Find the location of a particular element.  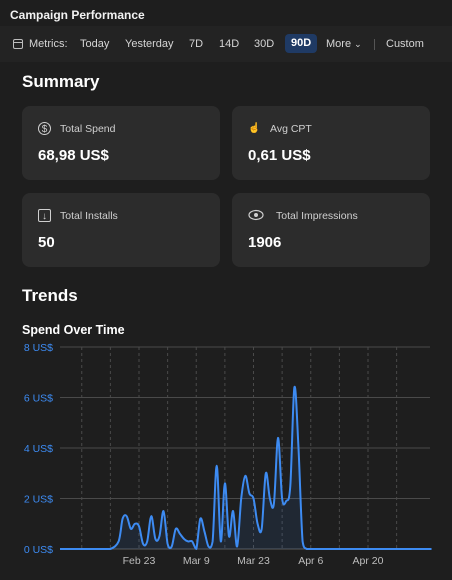

avg-cpt-card: ☝ Avg CPT 0,61 US$ is located at coordinates (331, 143).